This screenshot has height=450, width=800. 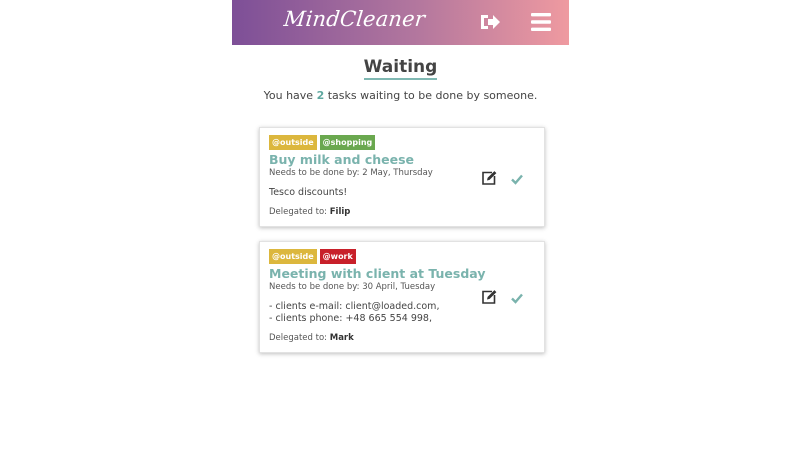 What do you see at coordinates (347, 142) in the screenshot?
I see `tag-badge: @shopping` at bounding box center [347, 142].